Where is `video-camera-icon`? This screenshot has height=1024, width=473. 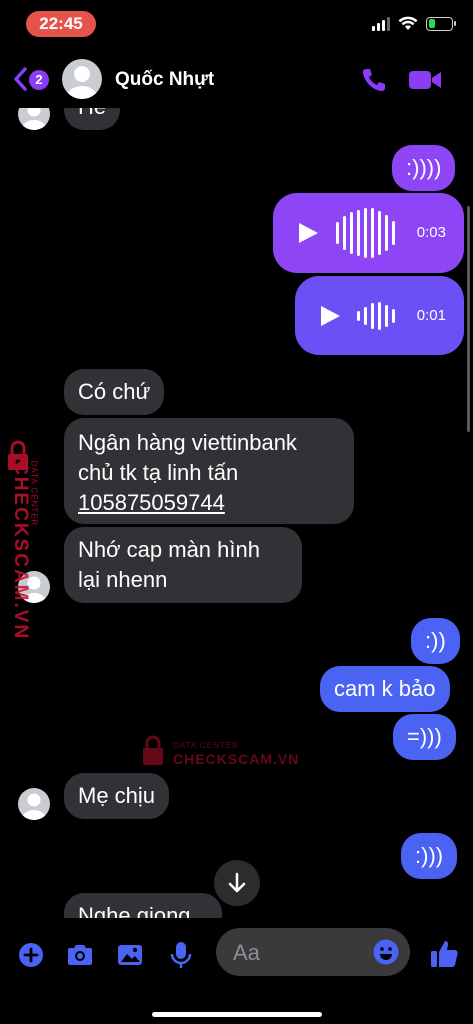 video-camera-icon is located at coordinates (425, 80).